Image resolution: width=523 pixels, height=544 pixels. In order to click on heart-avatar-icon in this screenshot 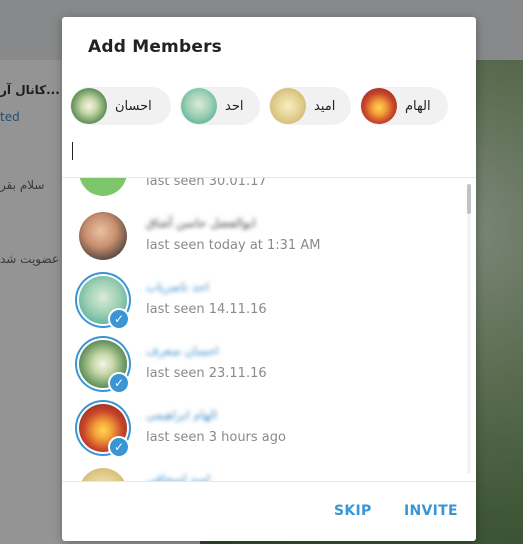, I will do `click(379, 106)`.